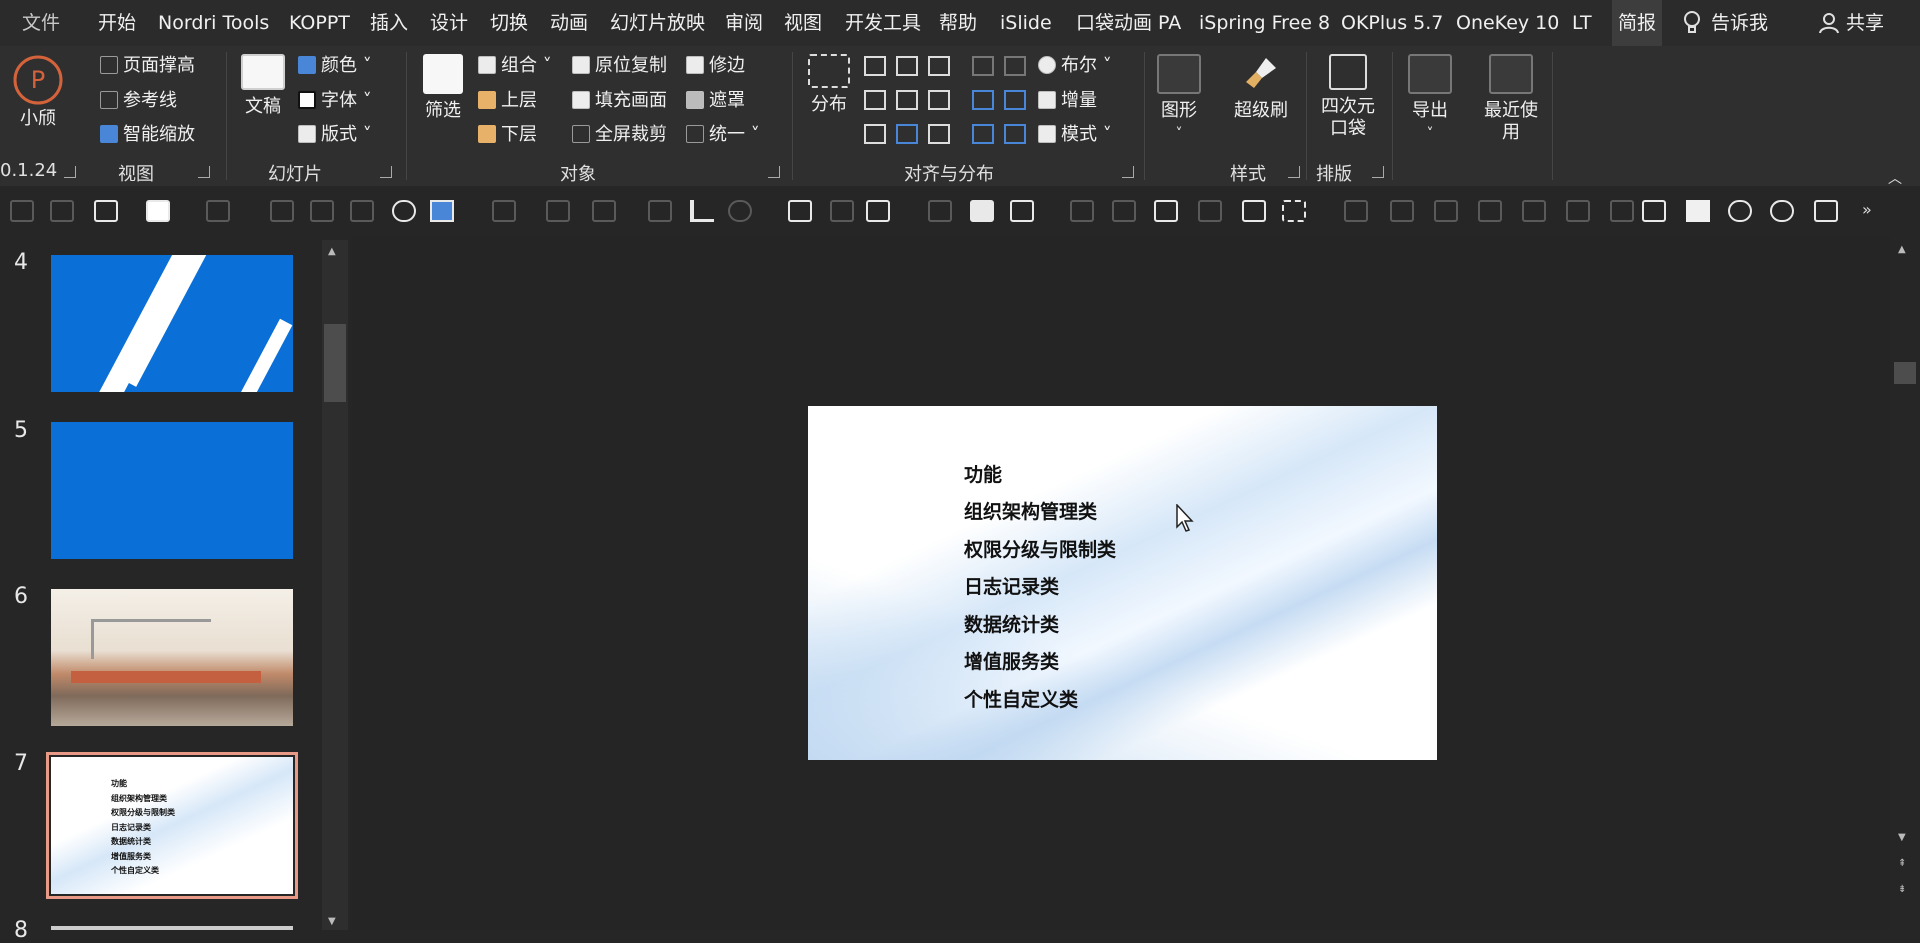  Describe the element at coordinates (1166, 211) in the screenshot. I see `text-frame-icon` at that location.